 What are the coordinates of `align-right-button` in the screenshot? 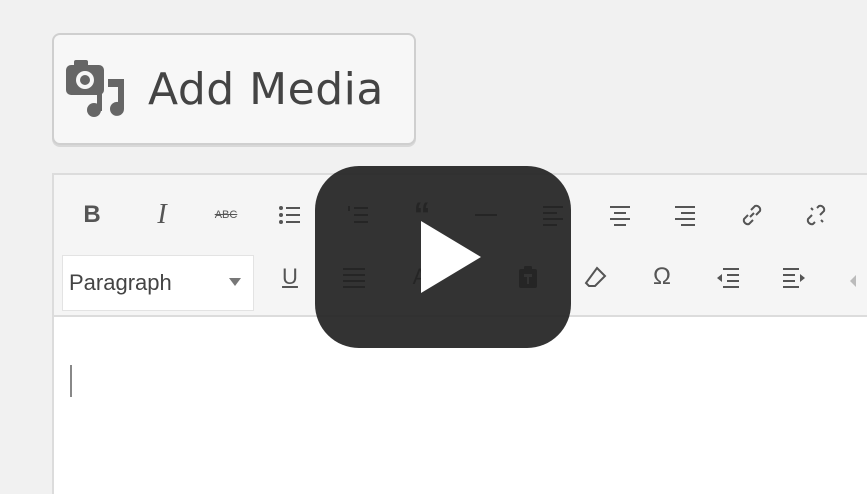 It's located at (684, 215).